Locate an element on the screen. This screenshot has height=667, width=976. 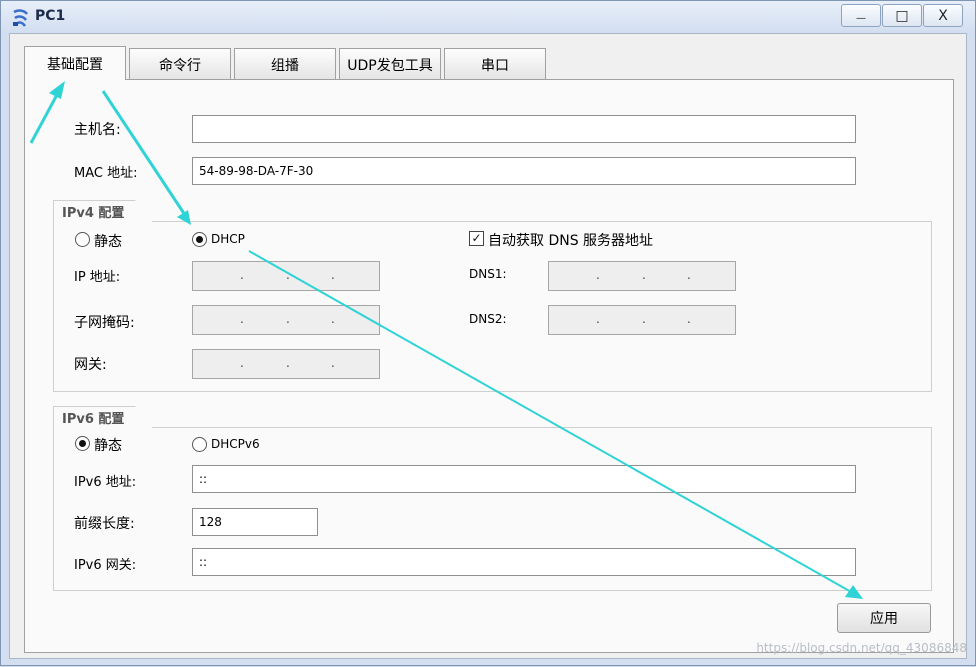
tab-udp-tool: UDP发包工具 is located at coordinates (390, 64).